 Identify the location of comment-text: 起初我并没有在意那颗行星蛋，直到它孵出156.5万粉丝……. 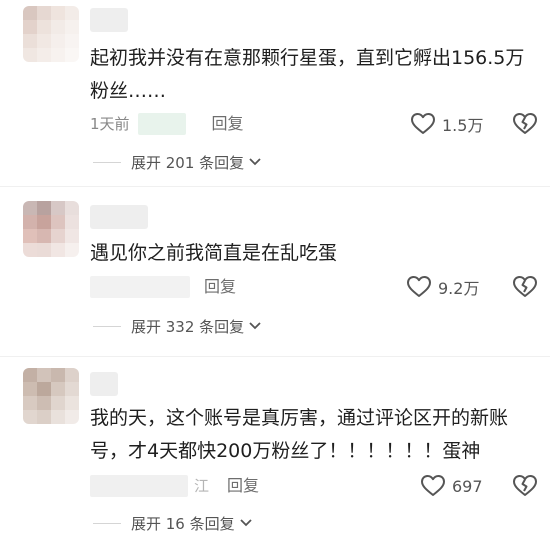
(307, 74).